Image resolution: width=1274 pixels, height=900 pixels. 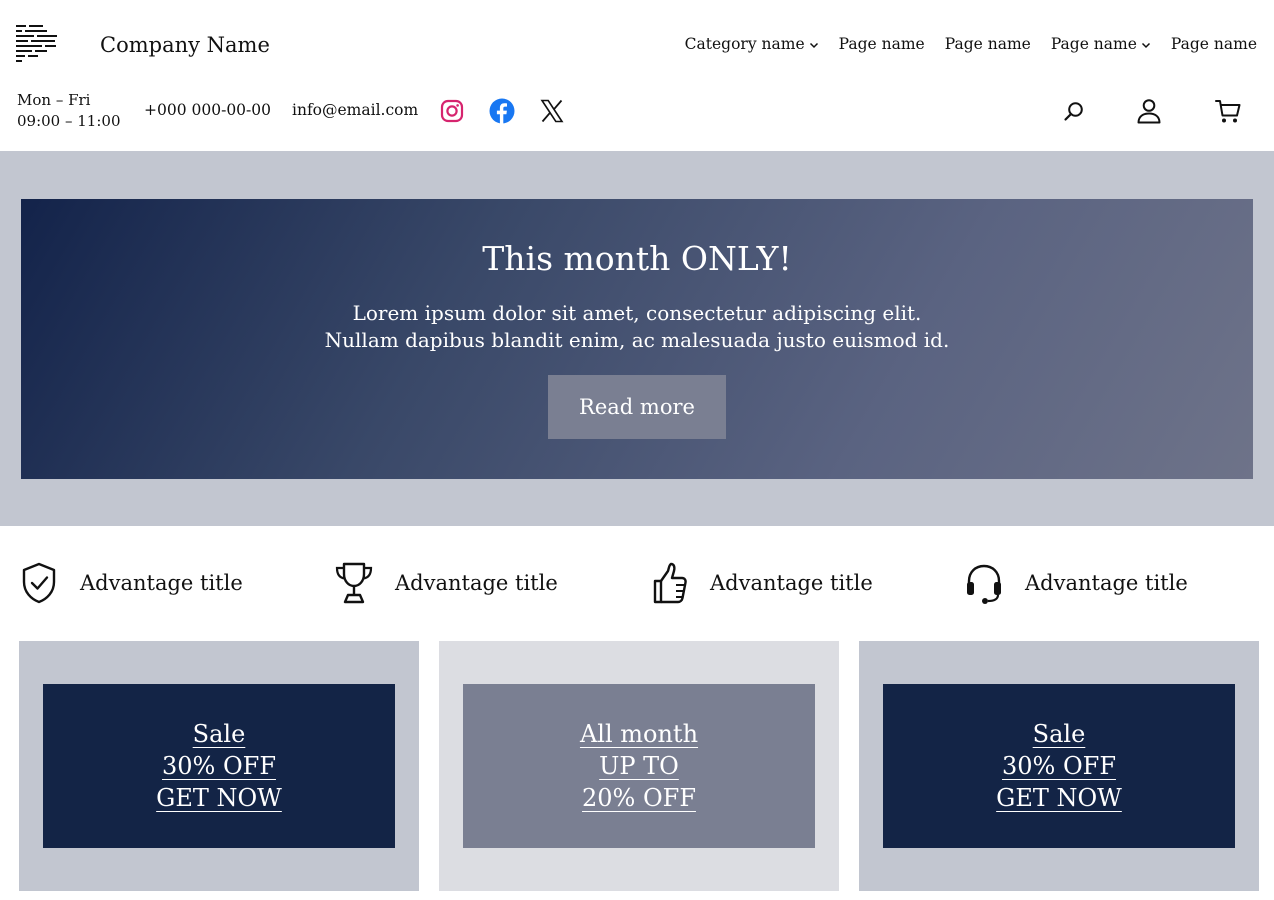 I want to click on promo-card: All month UP TO 20% OFF, so click(x=639, y=766).